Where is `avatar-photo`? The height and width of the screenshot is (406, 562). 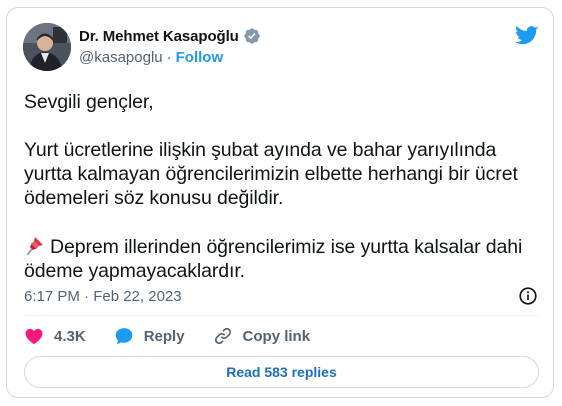 avatar-photo is located at coordinates (47, 47).